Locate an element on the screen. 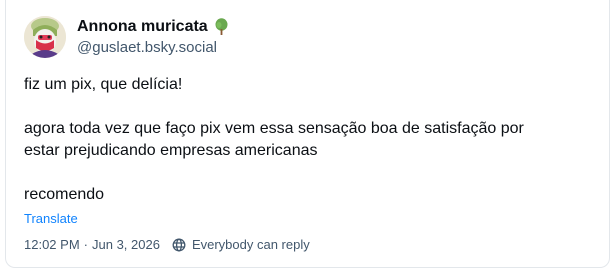 This screenshot has height=270, width=613. post-text-line: recomendo is located at coordinates (64, 194).